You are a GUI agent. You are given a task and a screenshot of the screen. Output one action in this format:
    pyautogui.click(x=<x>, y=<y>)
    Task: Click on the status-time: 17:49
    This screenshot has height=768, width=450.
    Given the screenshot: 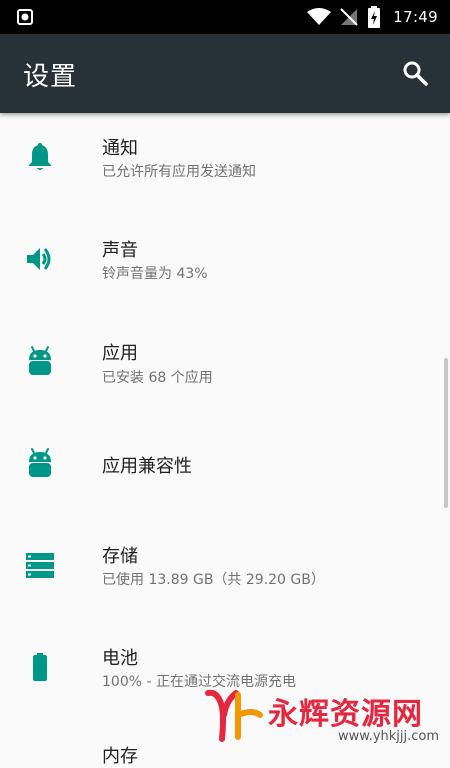 What is the action you would take?
    pyautogui.click(x=415, y=17)
    